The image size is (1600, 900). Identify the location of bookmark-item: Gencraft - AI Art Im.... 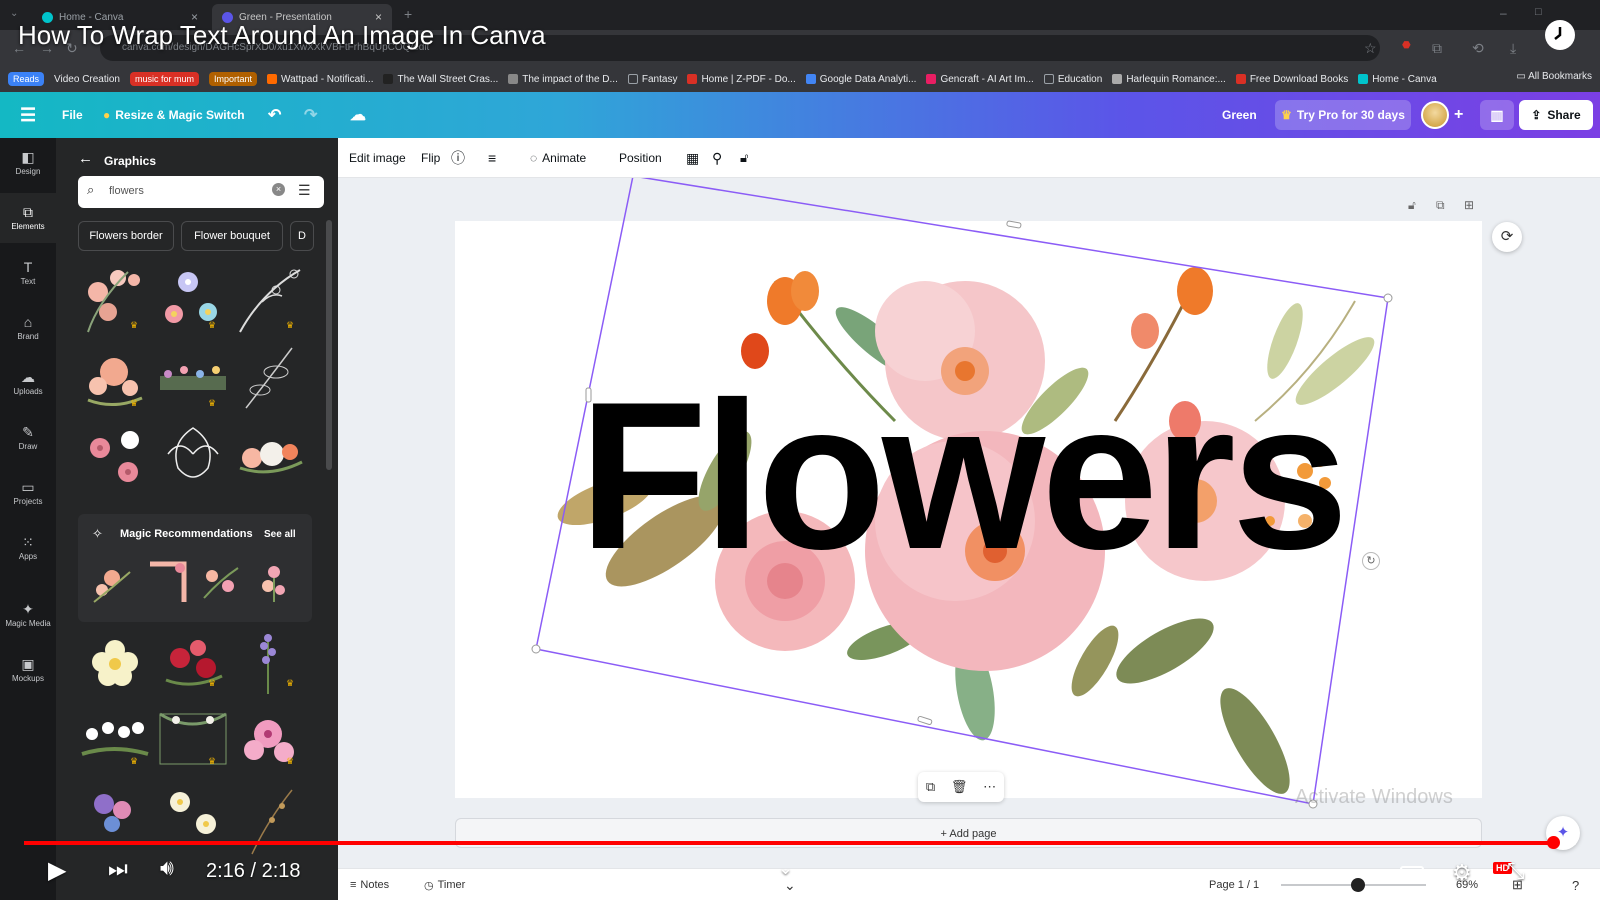
(980, 79).